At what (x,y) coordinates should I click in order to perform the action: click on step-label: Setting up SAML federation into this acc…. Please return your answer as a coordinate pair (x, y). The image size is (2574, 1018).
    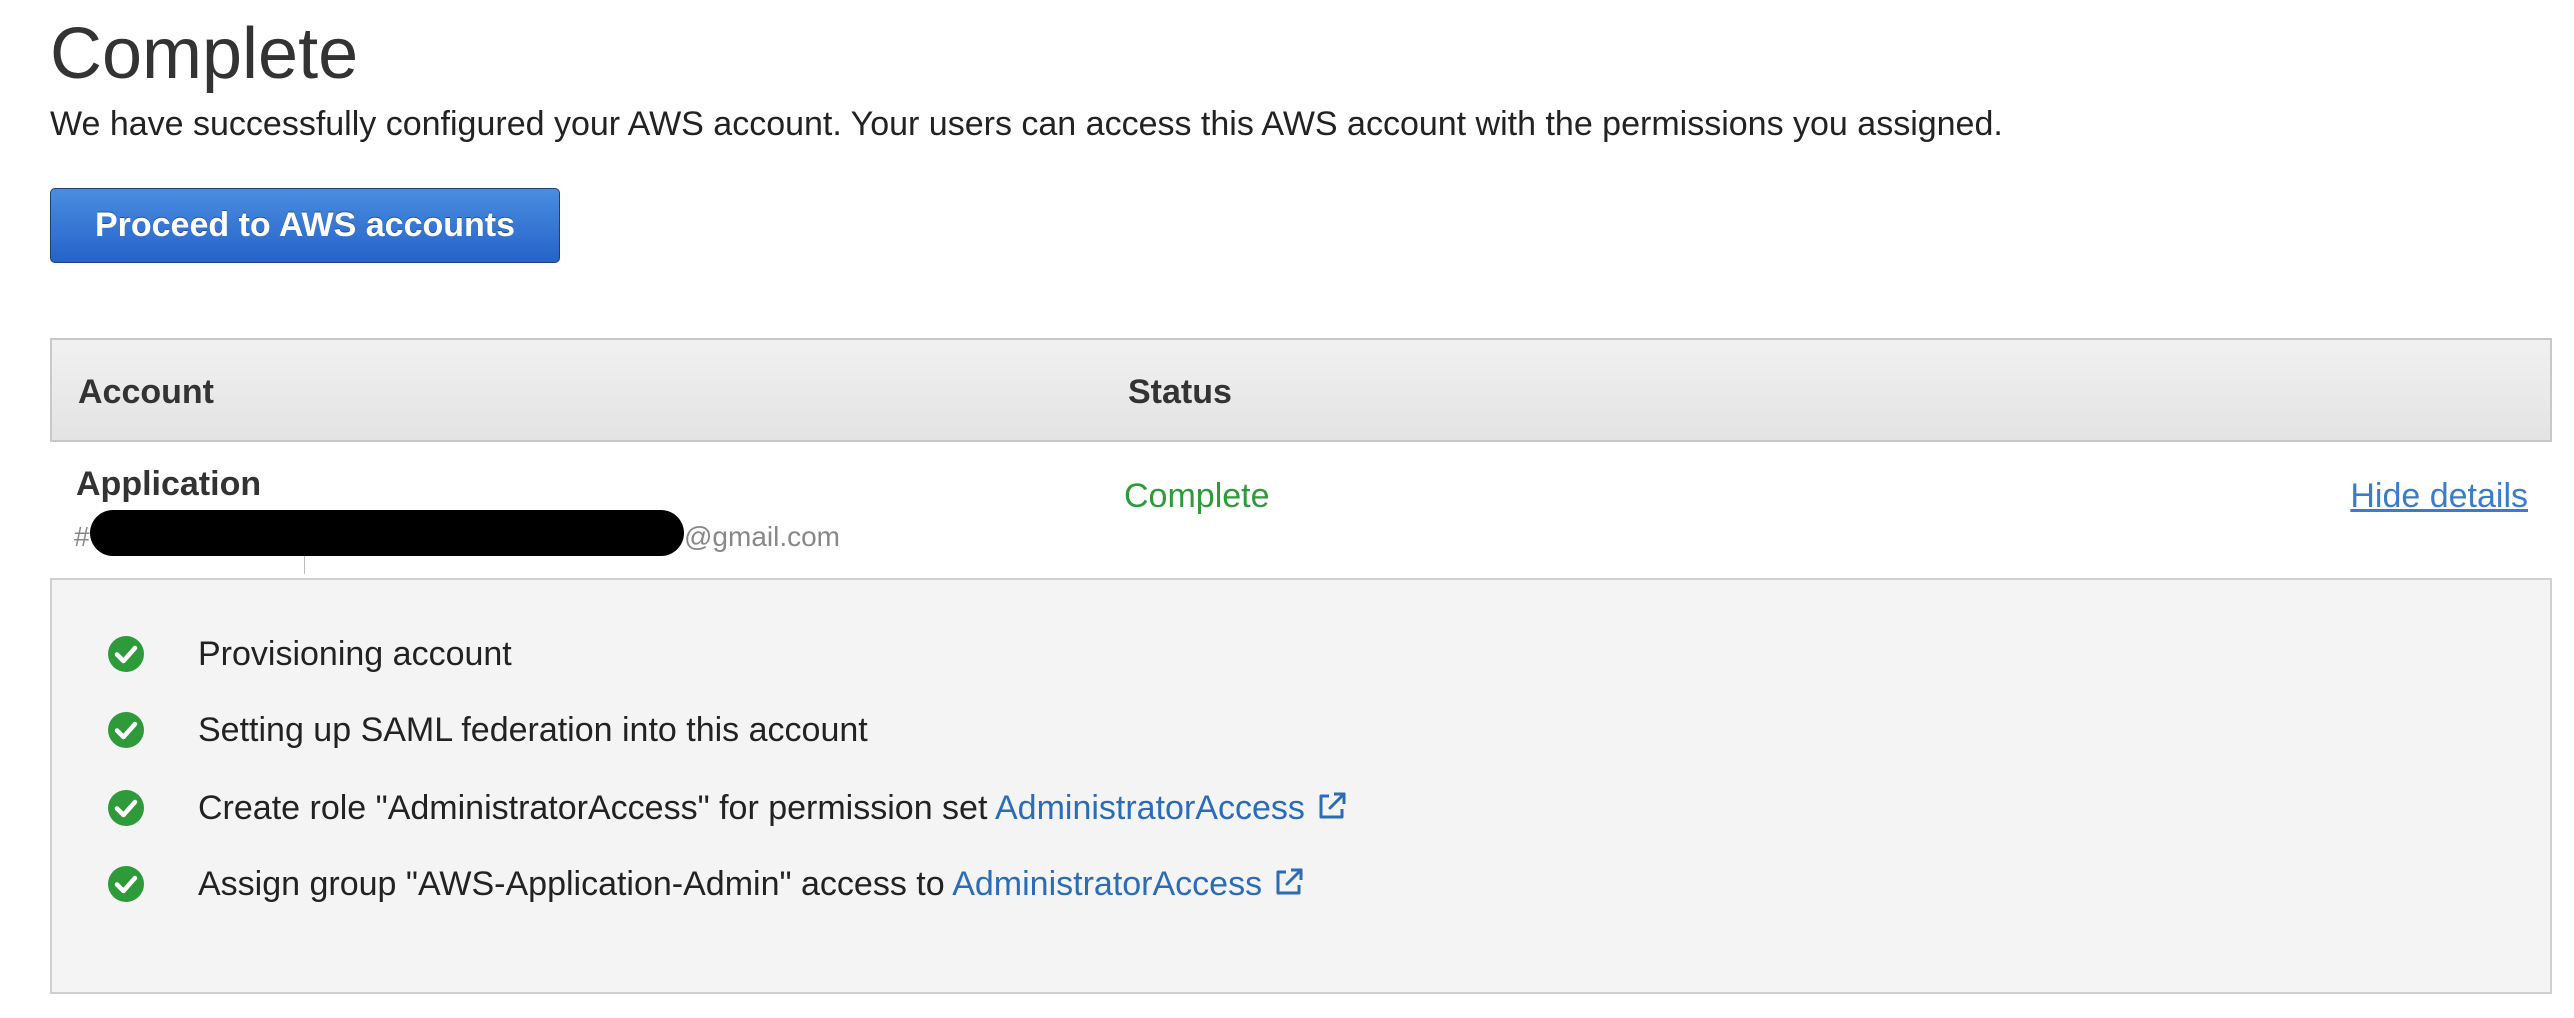
    Looking at the image, I should click on (533, 730).